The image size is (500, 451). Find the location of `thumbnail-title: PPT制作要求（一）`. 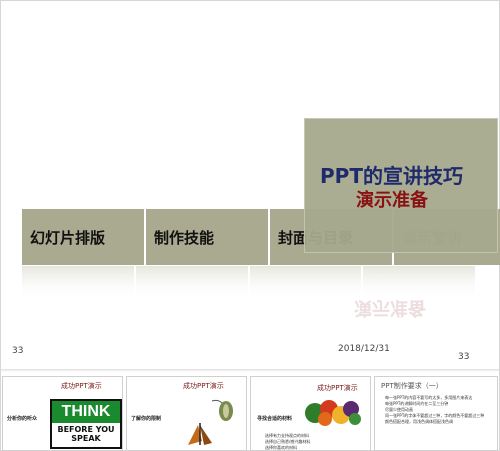

thumbnail-title: PPT制作要求（一） is located at coordinates (412, 386).